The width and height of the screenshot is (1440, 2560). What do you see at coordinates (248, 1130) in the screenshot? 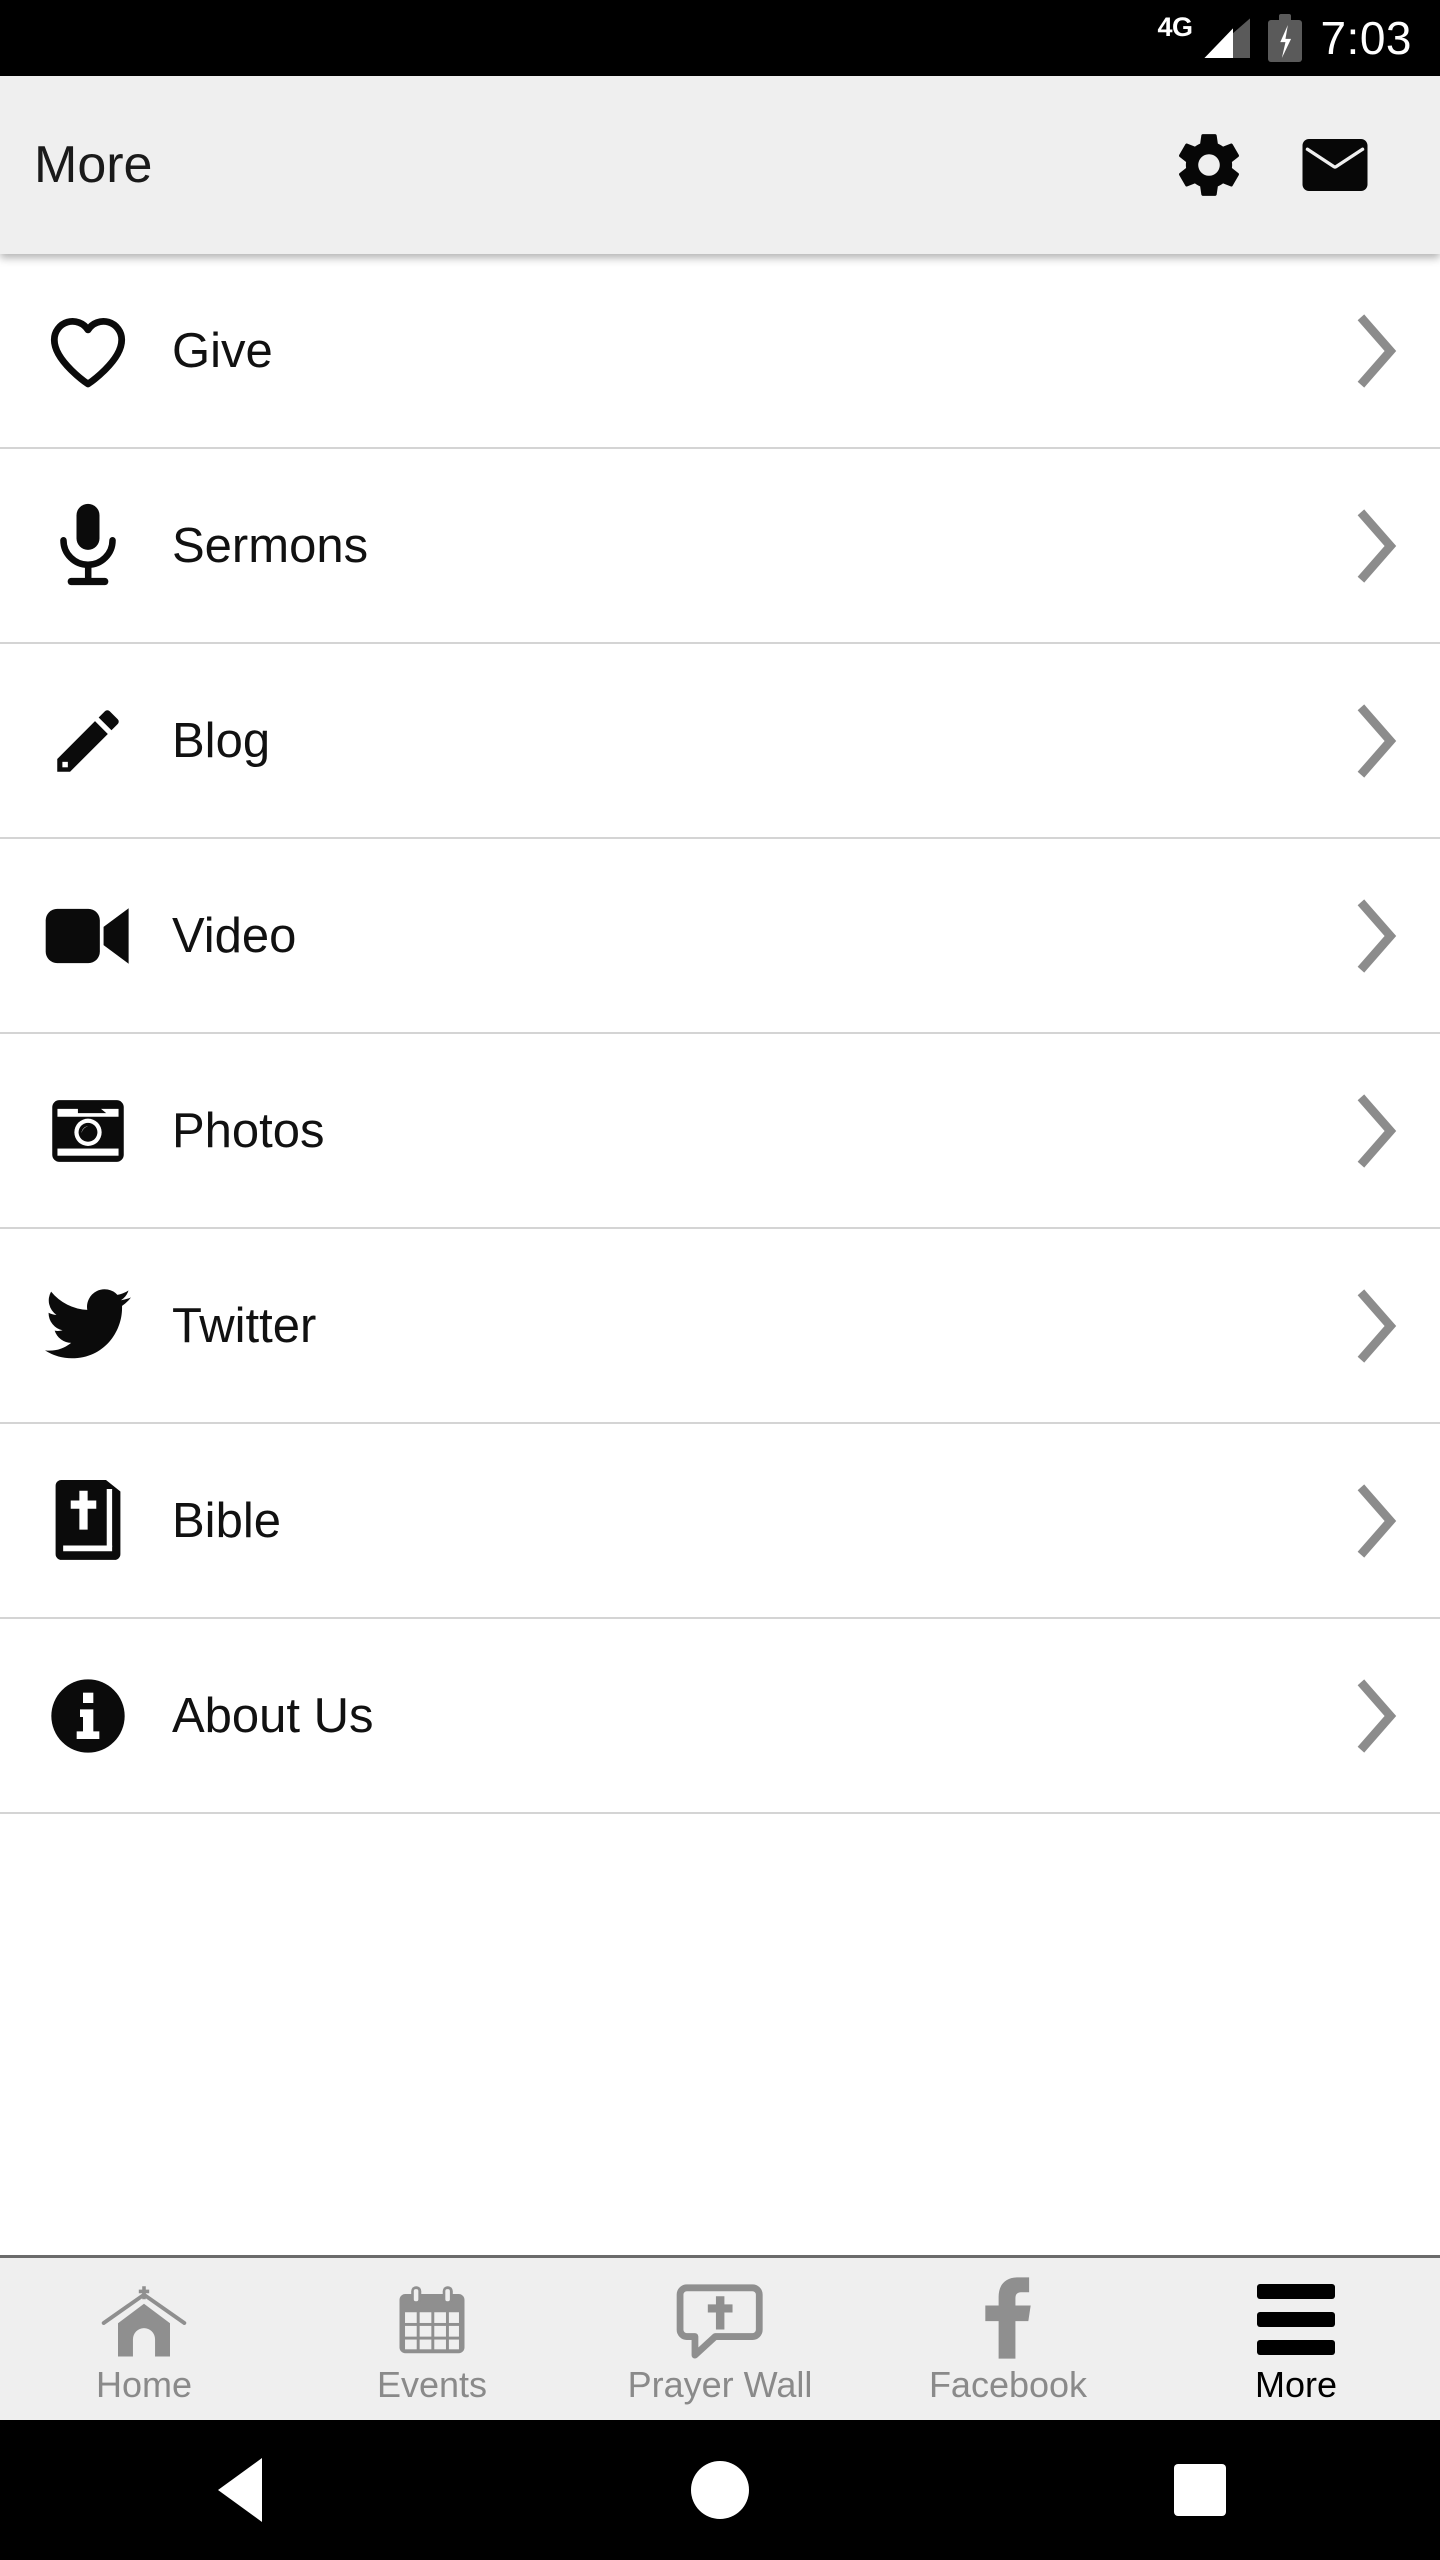
I see `list-item-label: Photos` at bounding box center [248, 1130].